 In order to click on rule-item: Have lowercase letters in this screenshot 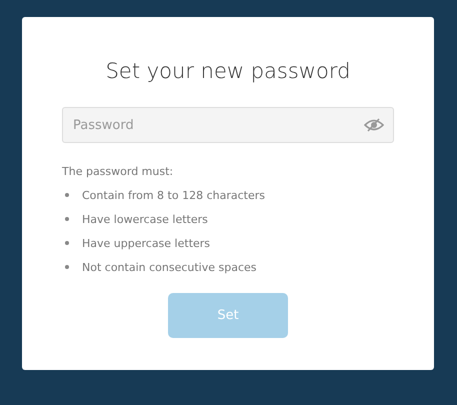, I will do `click(145, 219)`.